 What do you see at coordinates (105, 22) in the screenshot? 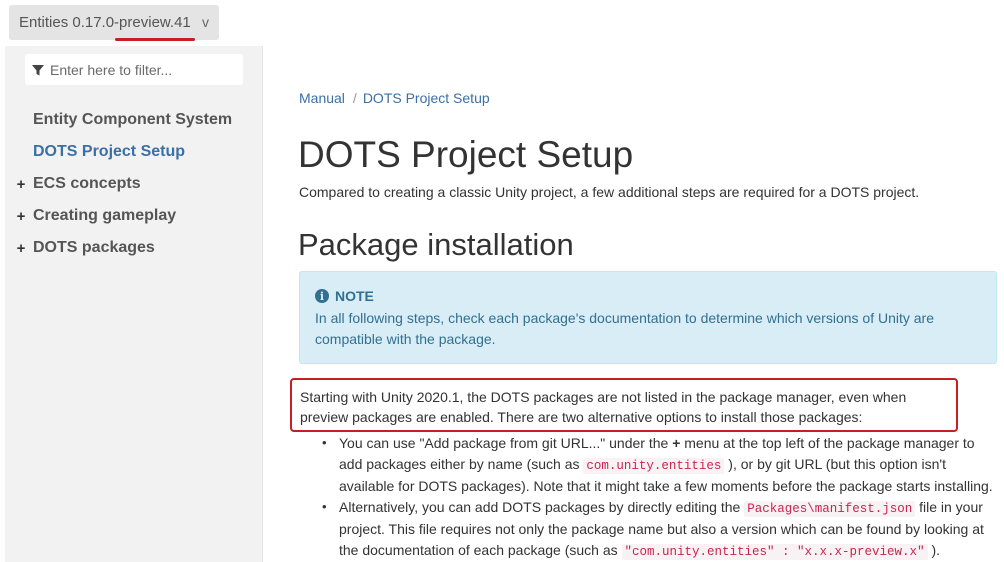
I see `version-label: Entities 0.17.0-preview.41` at bounding box center [105, 22].